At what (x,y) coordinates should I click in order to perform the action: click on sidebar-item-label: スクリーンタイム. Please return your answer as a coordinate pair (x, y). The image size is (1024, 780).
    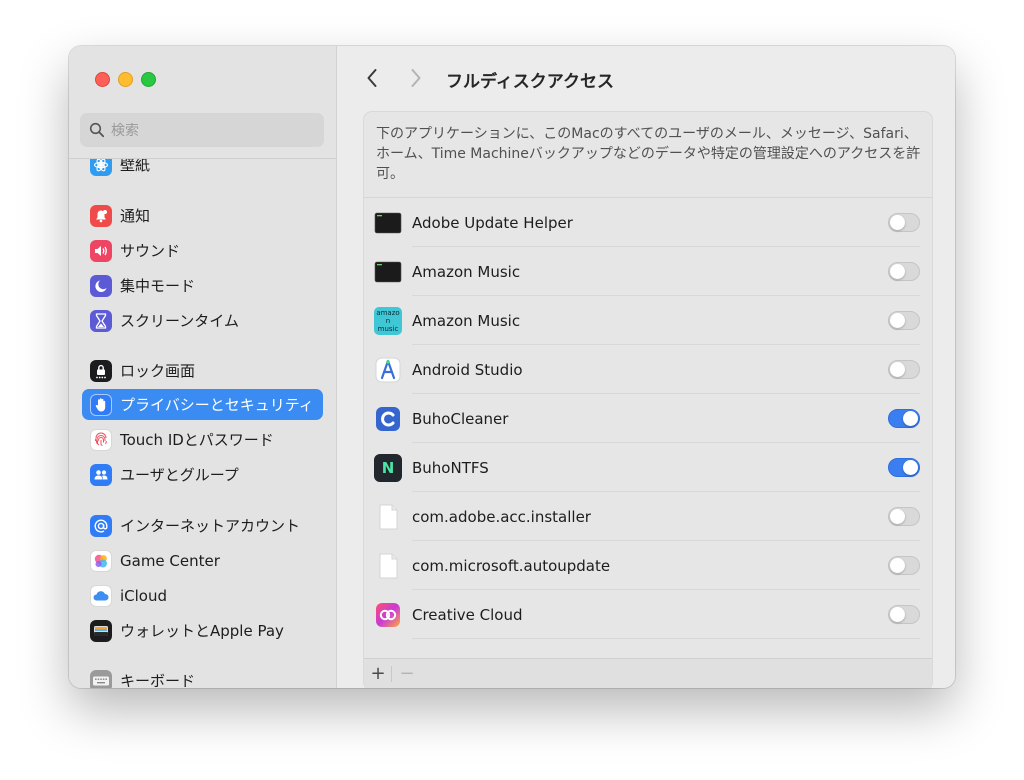
    Looking at the image, I should click on (179, 321).